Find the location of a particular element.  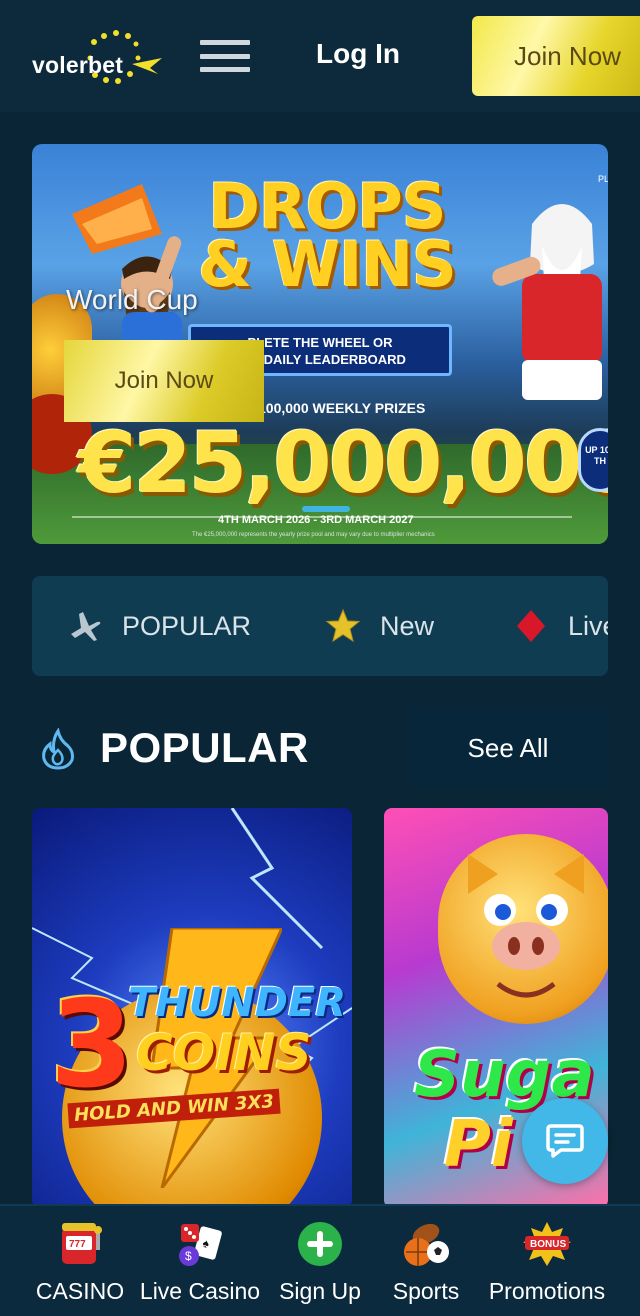

game-title-mid: COINS is located at coordinates (224, 1053).